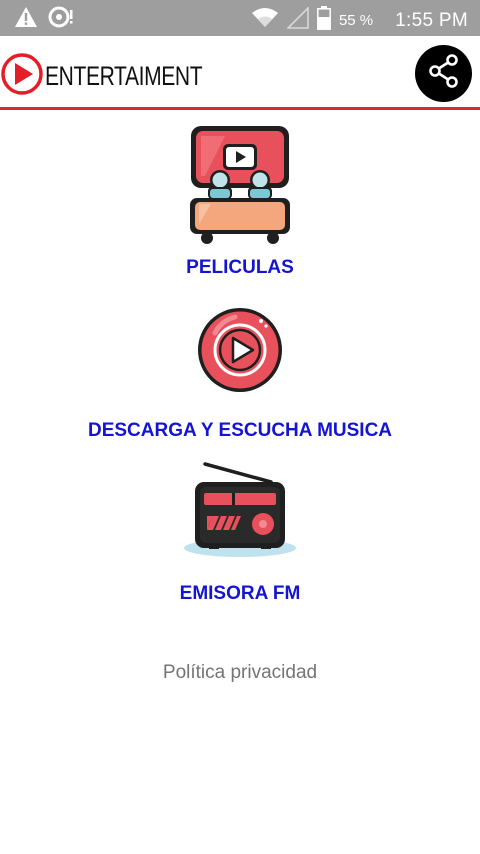 The width and height of the screenshot is (480, 854). I want to click on radio-icon, so click(240, 512).